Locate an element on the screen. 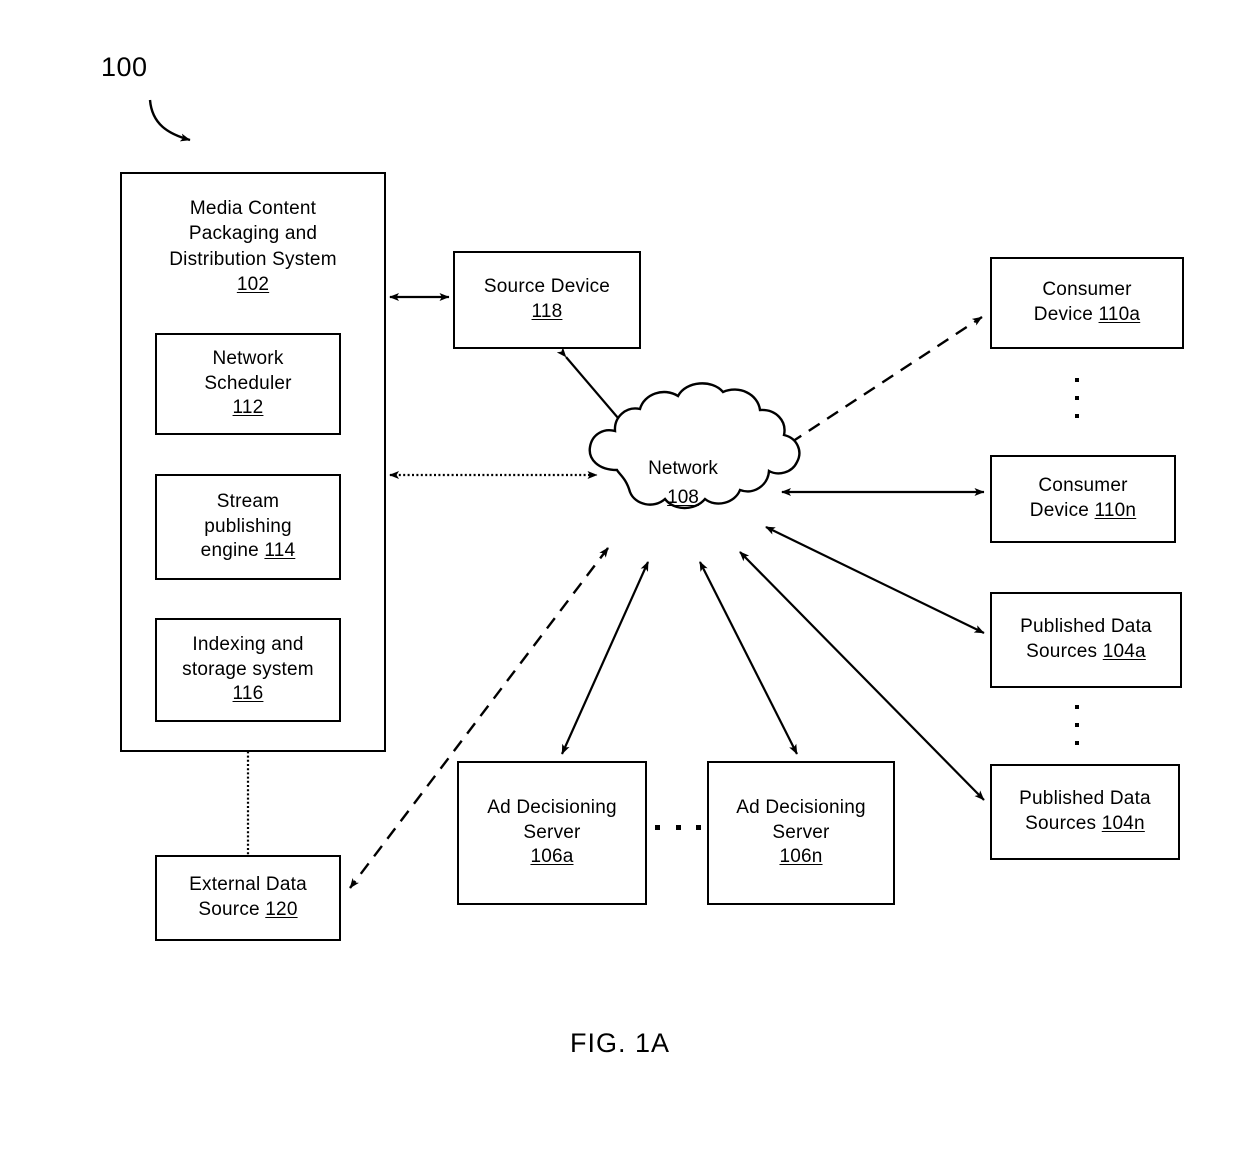  consumer-n-line-1: Consumer is located at coordinates (1083, 486).